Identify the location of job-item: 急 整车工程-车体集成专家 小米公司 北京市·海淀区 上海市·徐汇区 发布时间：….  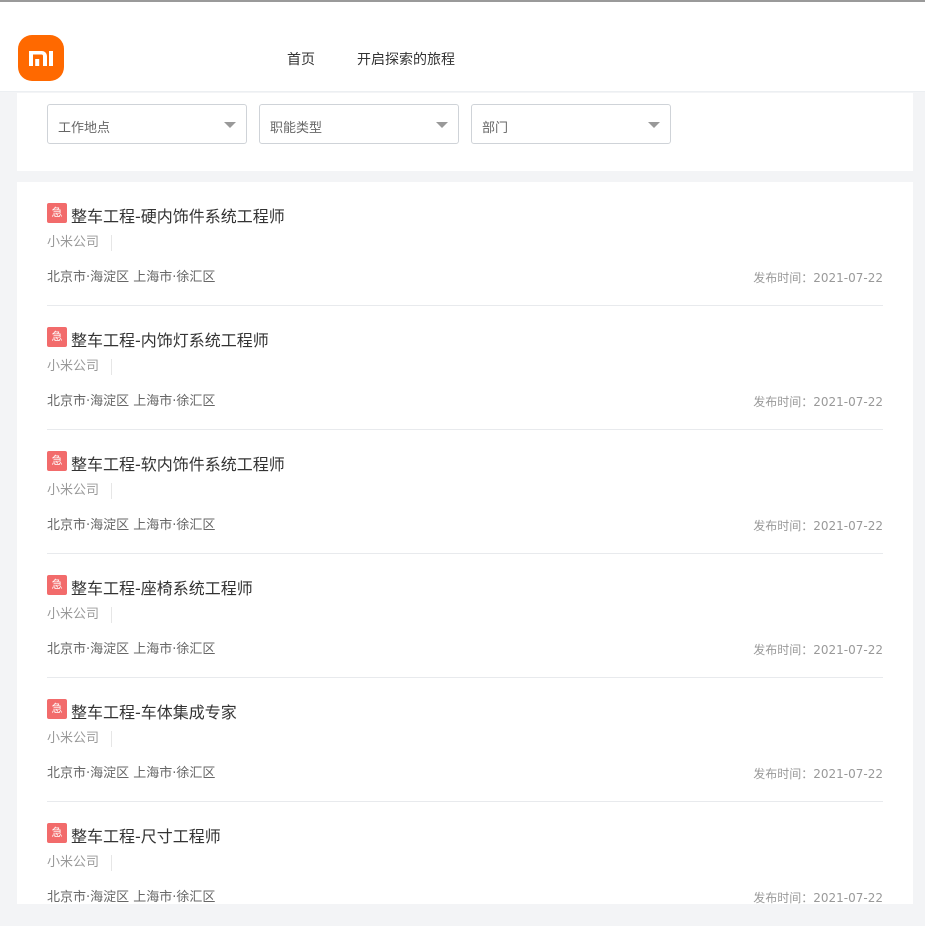
(465, 740).